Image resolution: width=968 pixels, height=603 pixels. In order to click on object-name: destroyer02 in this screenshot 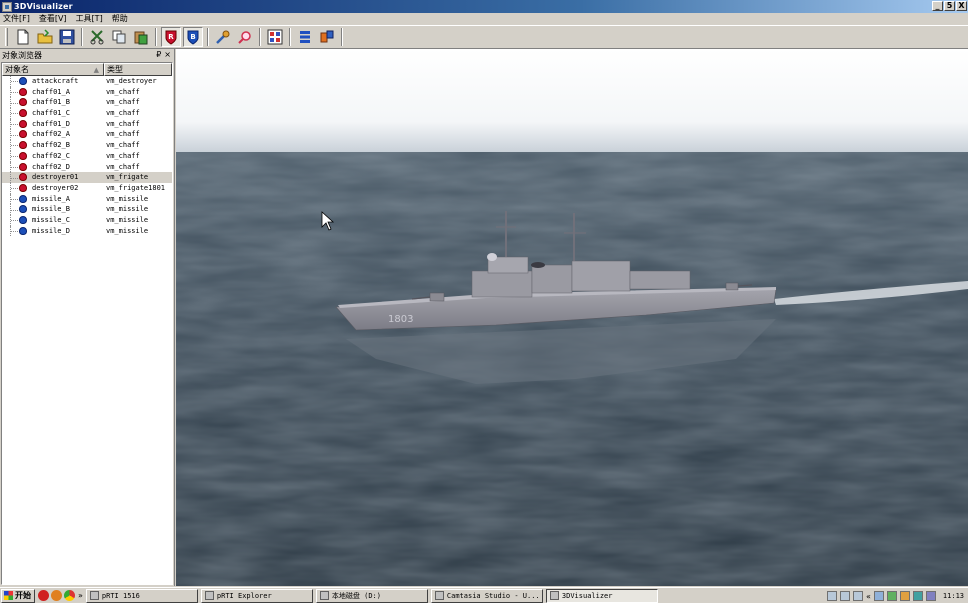, I will do `click(55, 187)`.